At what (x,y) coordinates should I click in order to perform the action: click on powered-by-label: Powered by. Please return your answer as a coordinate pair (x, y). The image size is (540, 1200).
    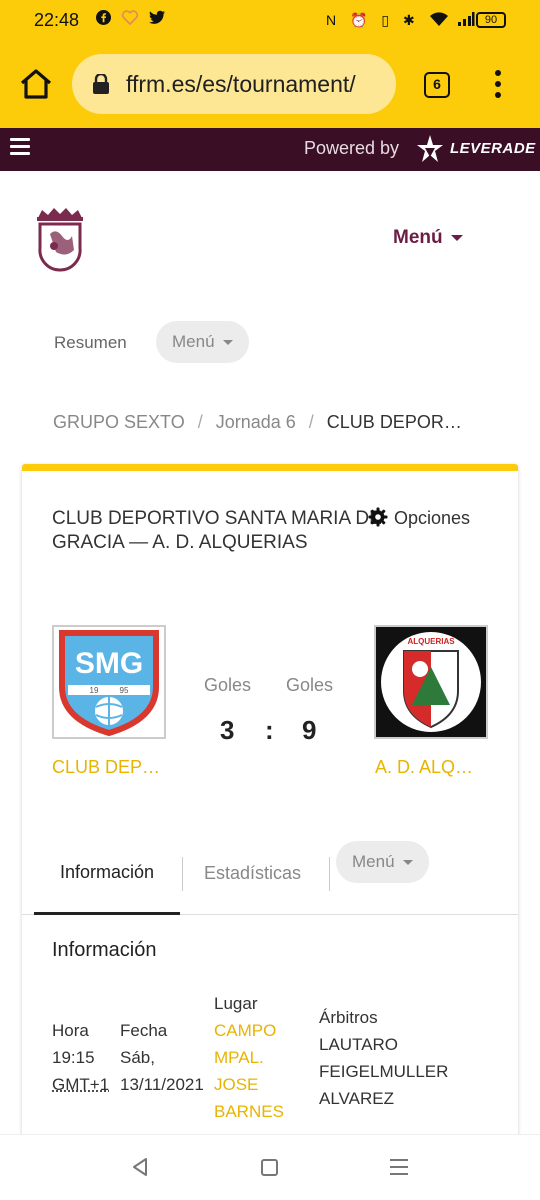
    Looking at the image, I should click on (352, 148).